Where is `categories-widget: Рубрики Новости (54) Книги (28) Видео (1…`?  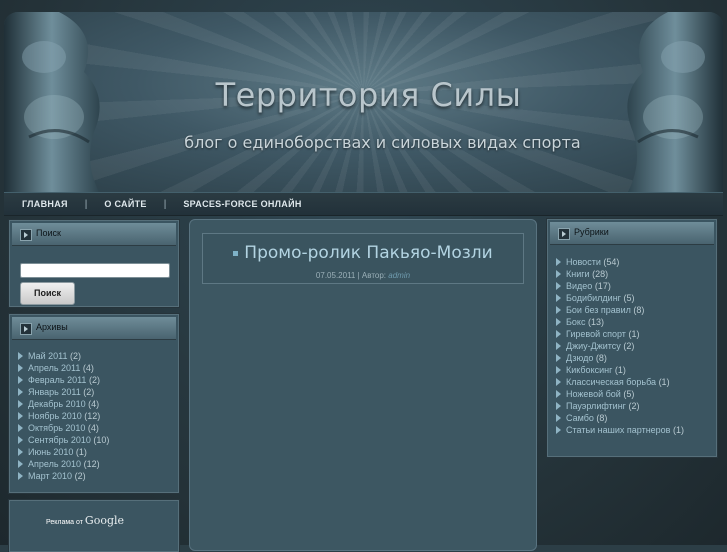 categories-widget: Рубрики Новости (54) Книги (28) Видео (1… is located at coordinates (632, 338).